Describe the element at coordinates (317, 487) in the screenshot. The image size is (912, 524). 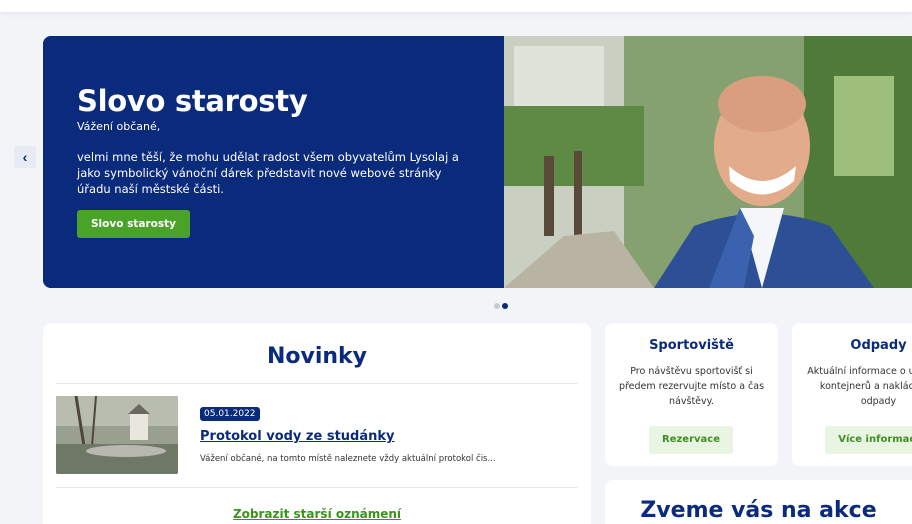
I see `news-divider-bottom` at that location.